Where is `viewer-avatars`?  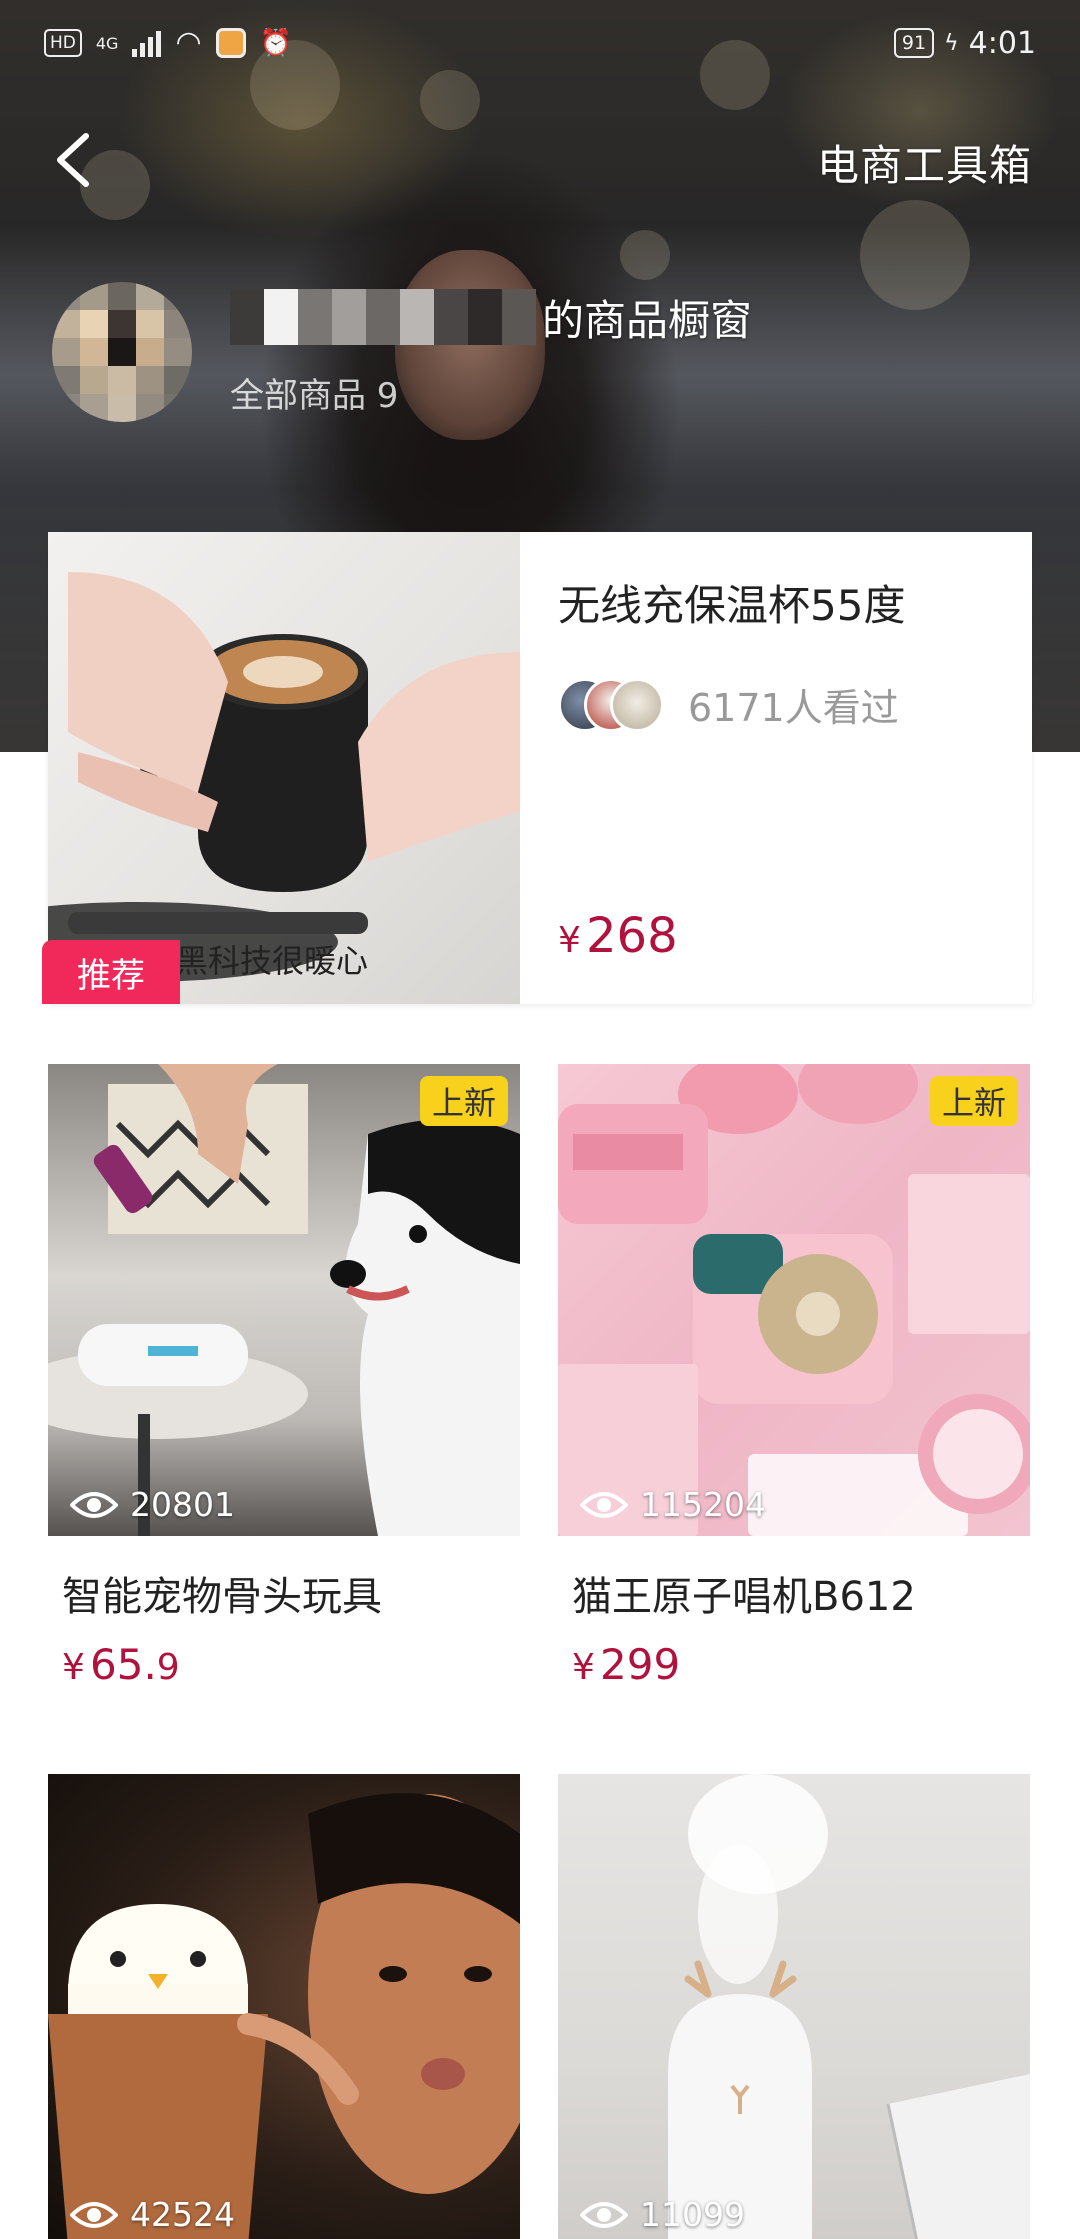
viewer-avatars is located at coordinates (611, 704).